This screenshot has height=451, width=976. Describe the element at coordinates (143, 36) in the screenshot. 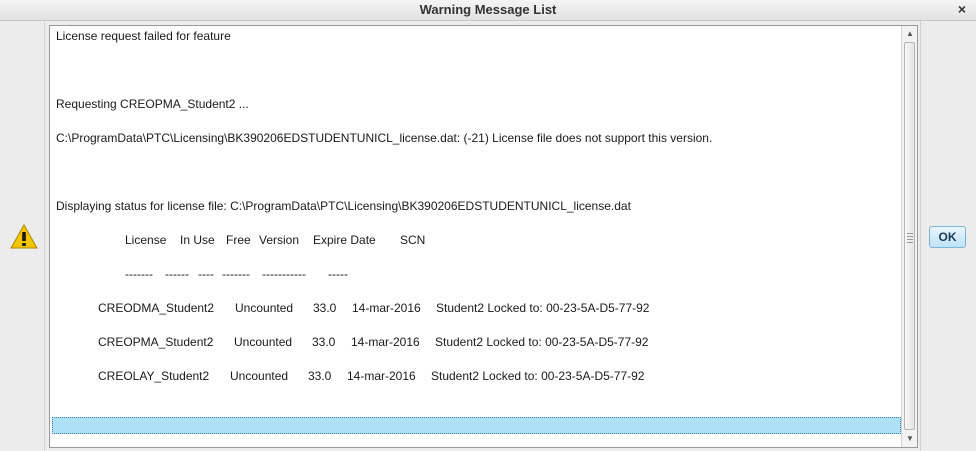

I see `message-line: License request failed for feature` at that location.